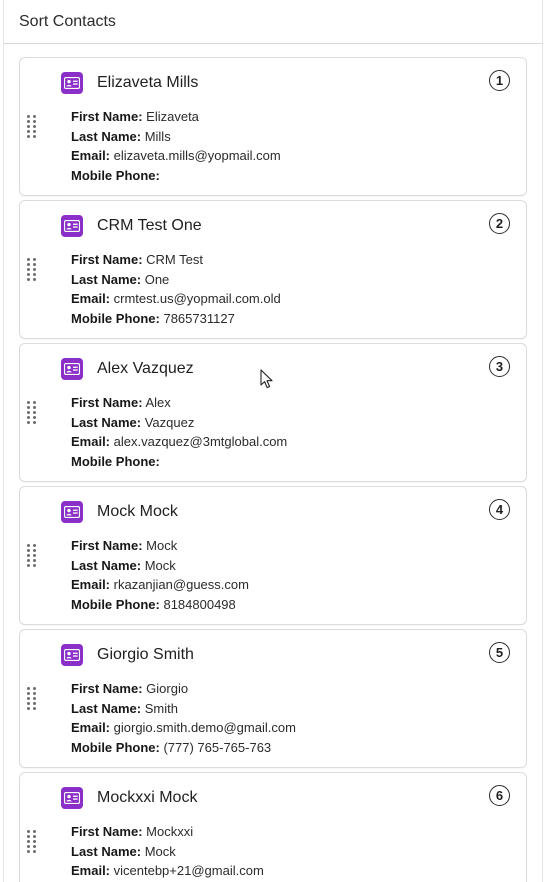 This screenshot has height=882, width=547. I want to click on email-value: alex.vazquez@3mtglobal.com, so click(200, 442).